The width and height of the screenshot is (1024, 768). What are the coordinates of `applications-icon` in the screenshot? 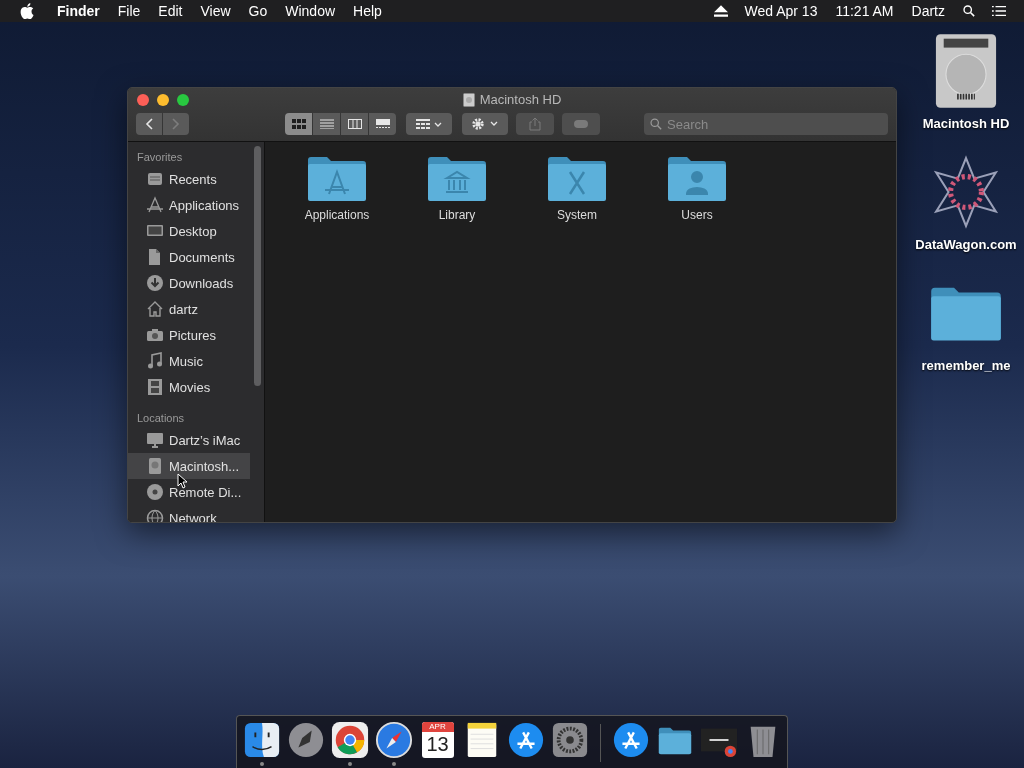 It's located at (155, 205).